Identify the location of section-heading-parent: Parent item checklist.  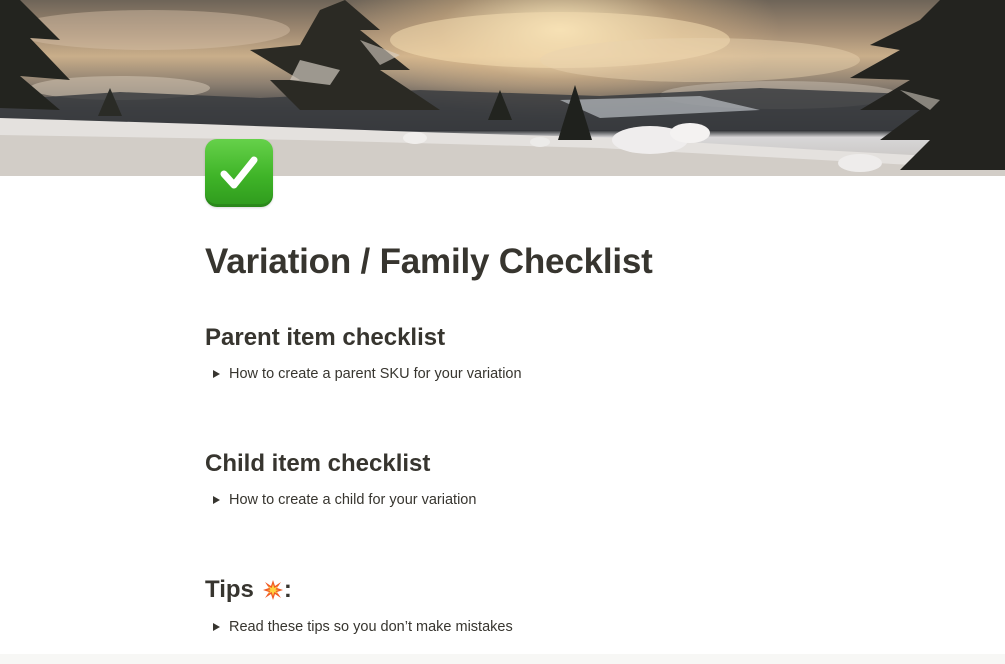
(325, 338).